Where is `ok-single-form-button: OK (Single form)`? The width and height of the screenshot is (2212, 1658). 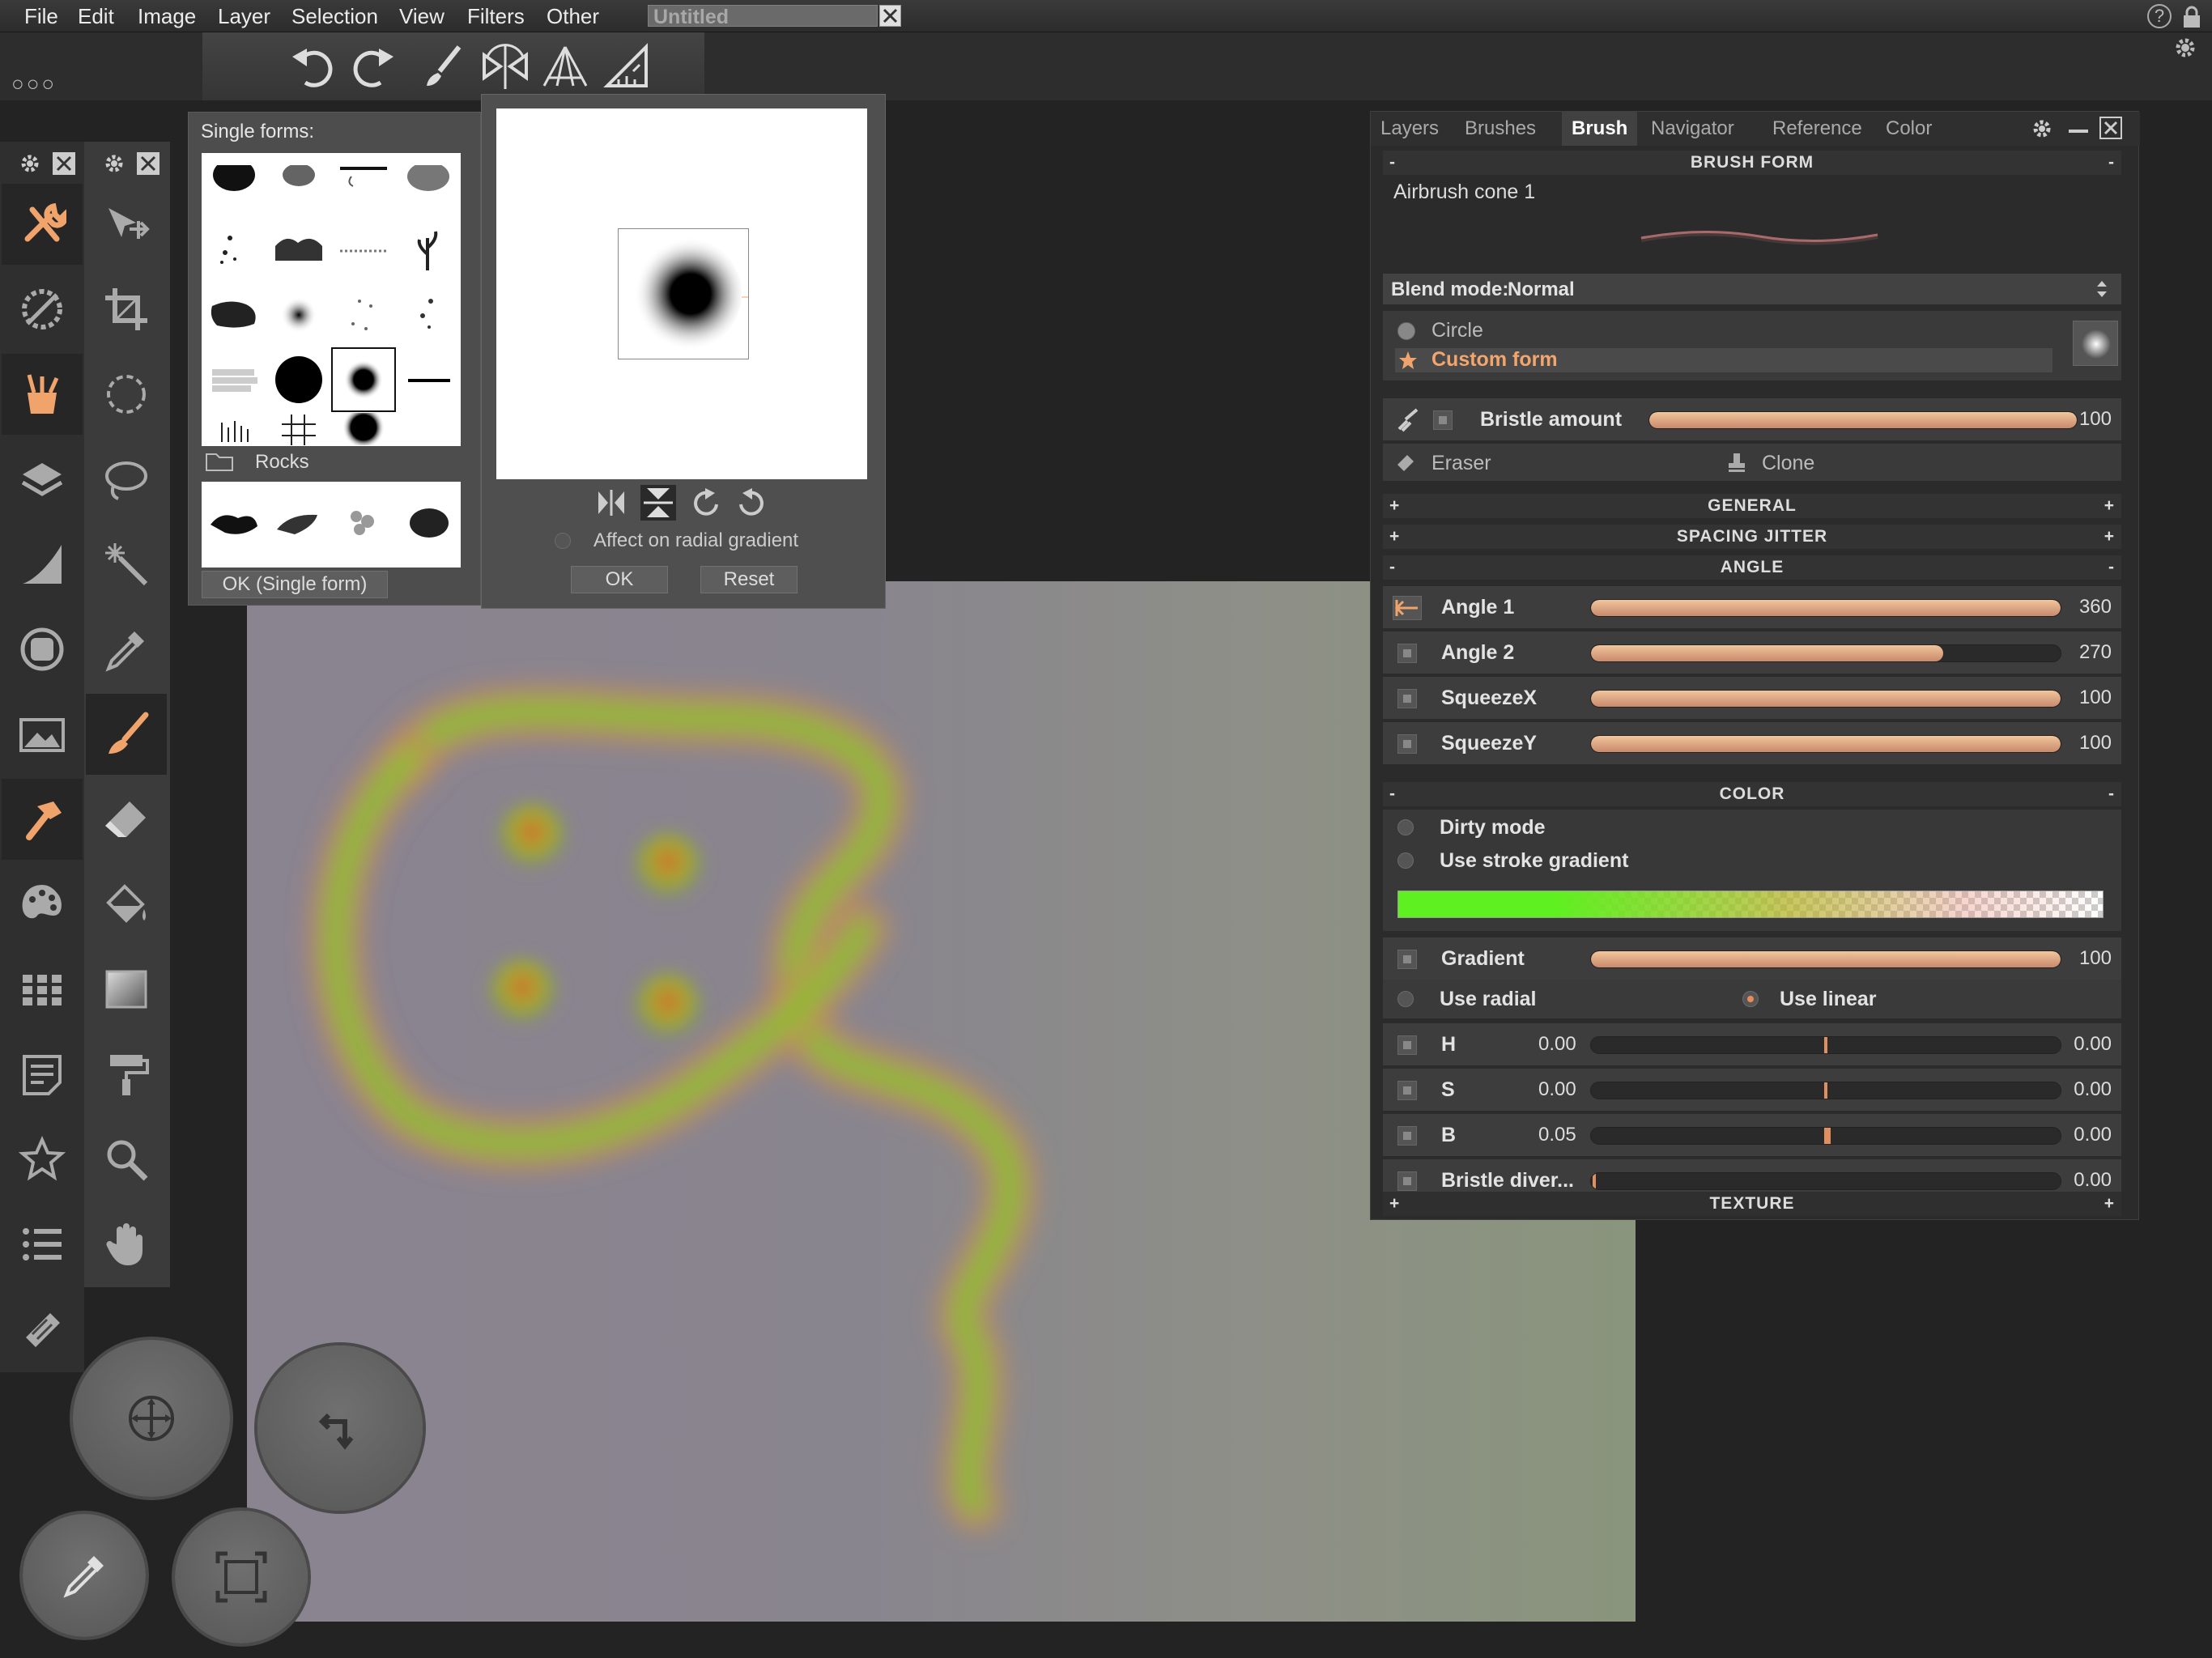 ok-single-form-button: OK (Single form) is located at coordinates (295, 584).